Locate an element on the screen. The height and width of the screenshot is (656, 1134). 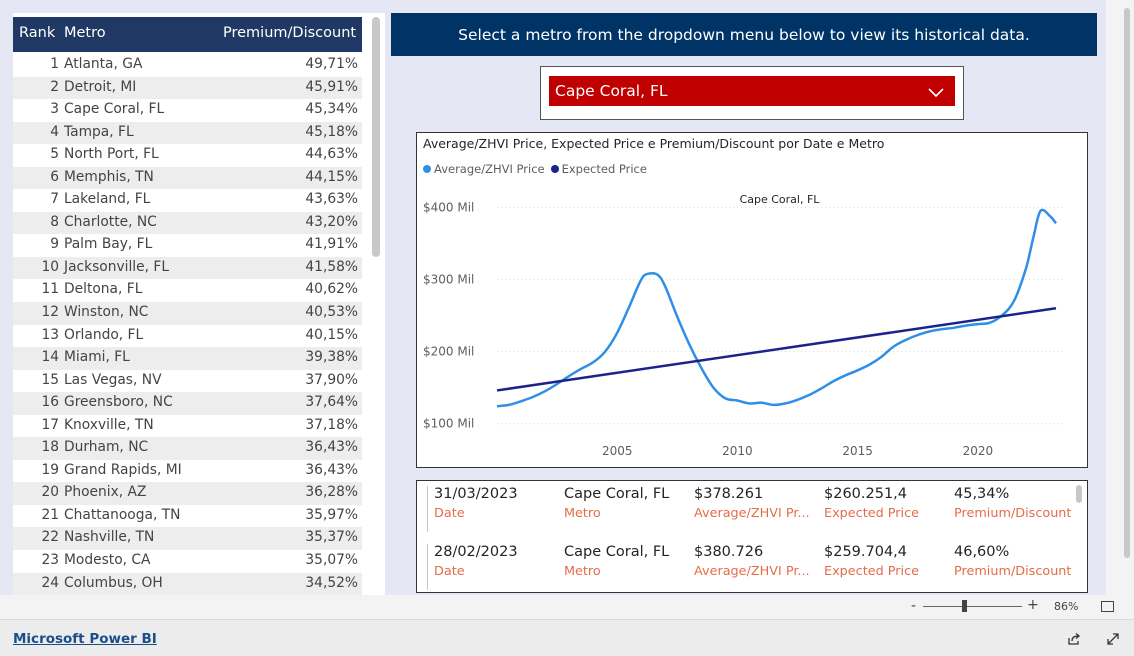
table-row: 4 Tampa, FL 45,18% is located at coordinates (187, 133).